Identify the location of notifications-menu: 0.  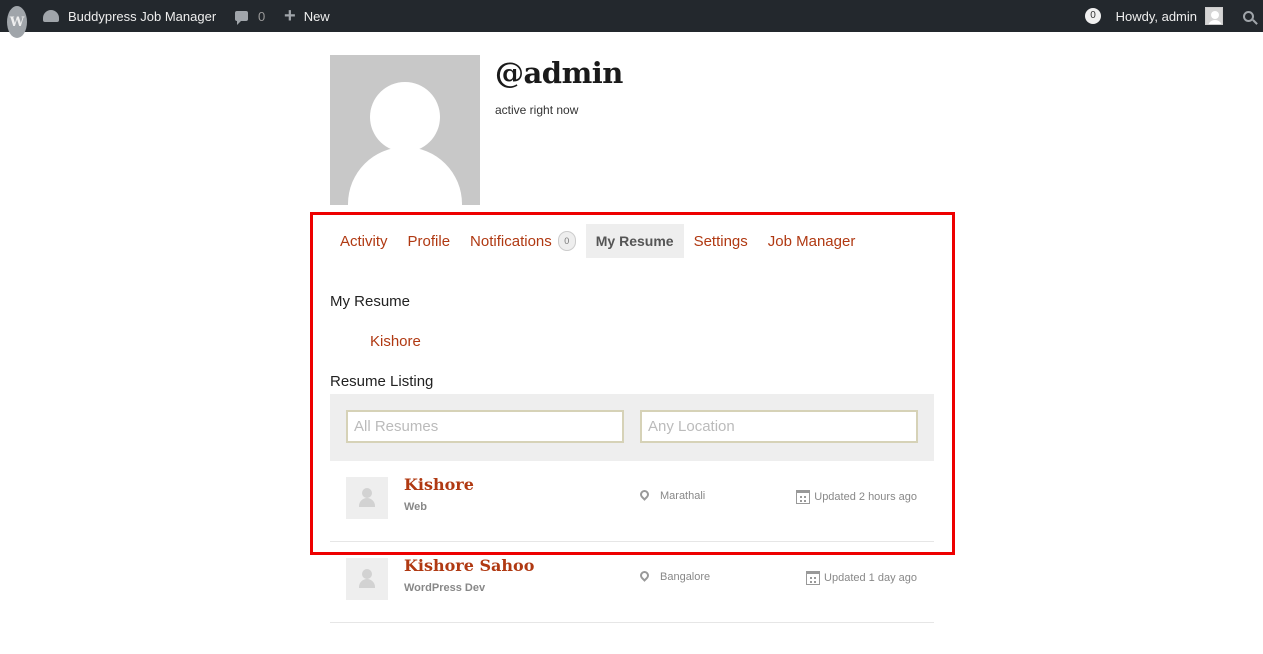
(1093, 16).